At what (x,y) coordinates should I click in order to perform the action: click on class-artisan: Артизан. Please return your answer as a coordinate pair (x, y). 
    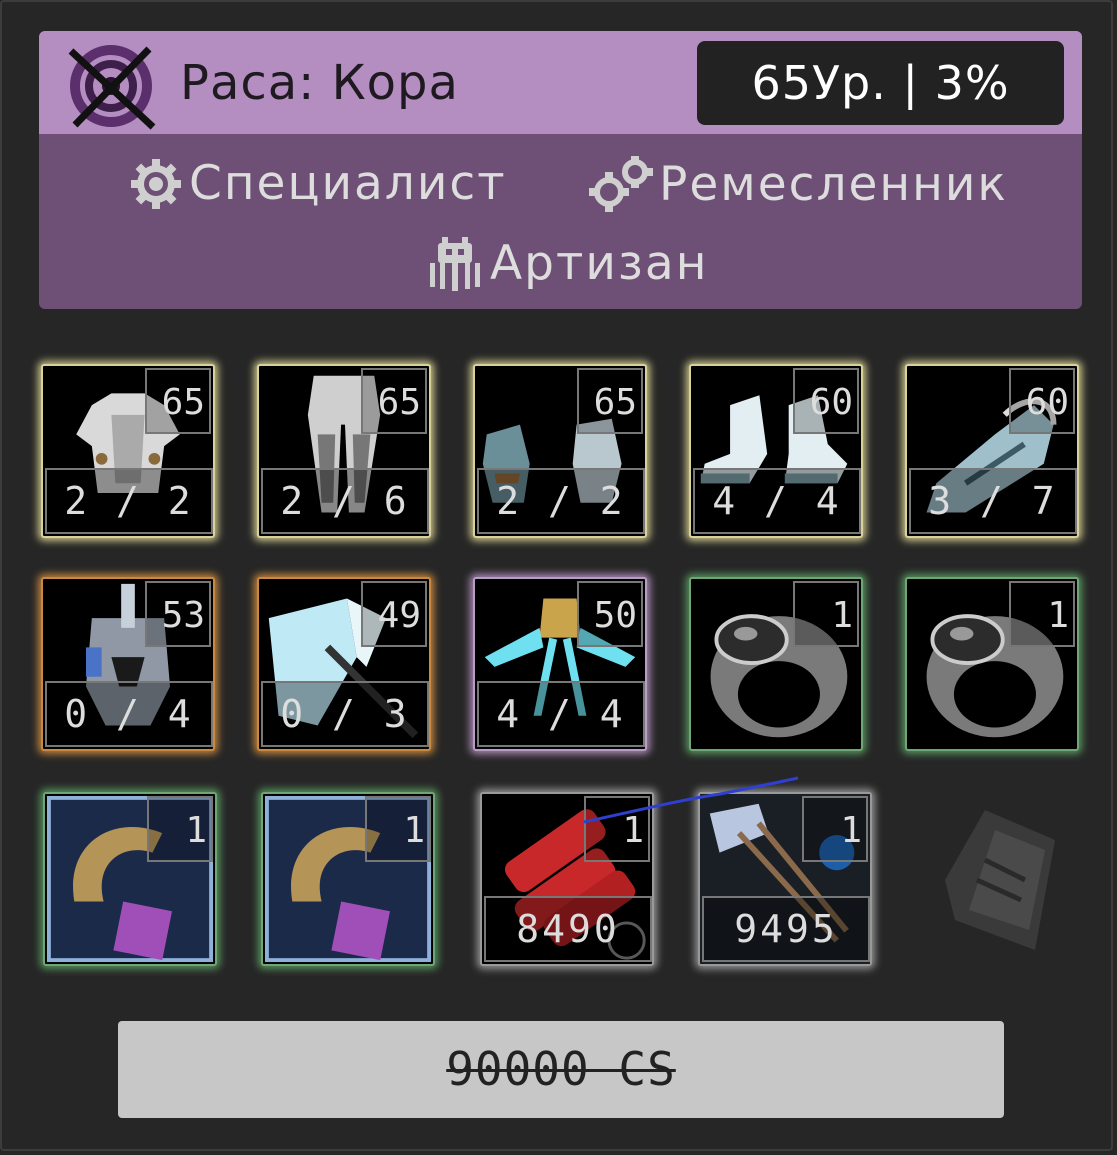
    Looking at the image, I should click on (567, 263).